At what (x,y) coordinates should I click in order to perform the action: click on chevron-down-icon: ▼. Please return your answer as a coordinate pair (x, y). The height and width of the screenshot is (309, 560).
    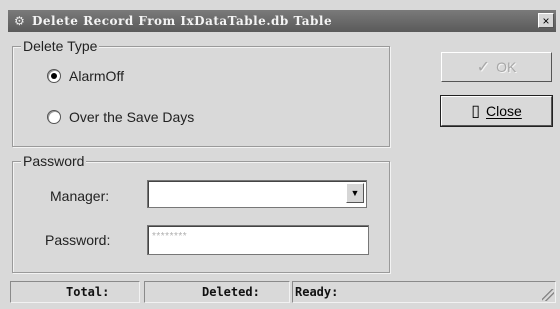
    Looking at the image, I should click on (355, 193).